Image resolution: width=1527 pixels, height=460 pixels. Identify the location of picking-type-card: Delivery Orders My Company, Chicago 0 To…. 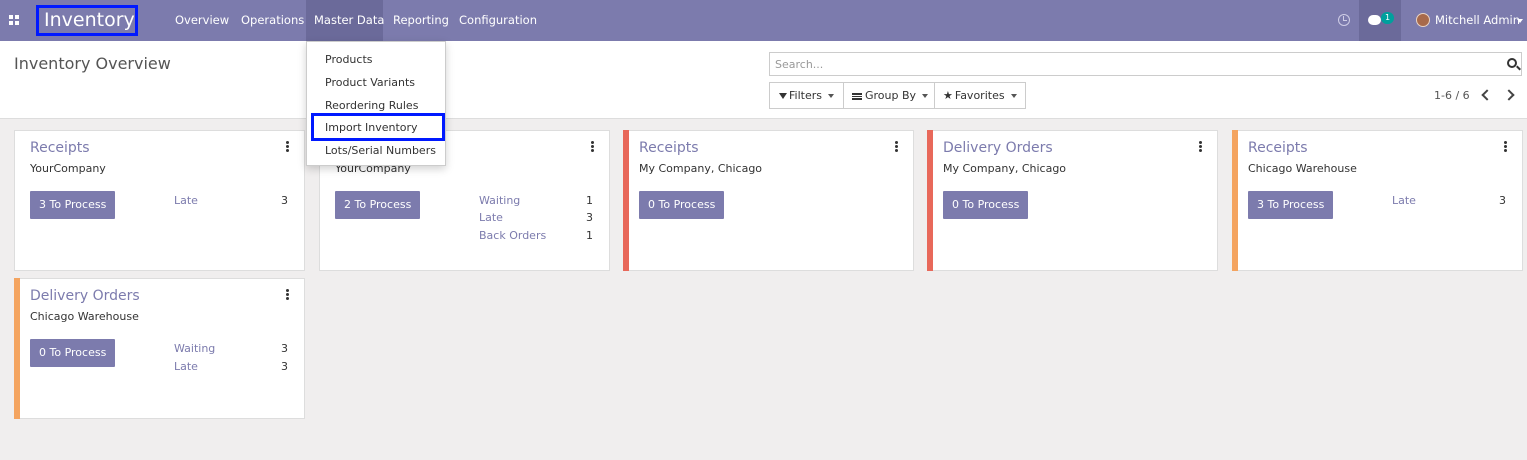
(1072, 200).